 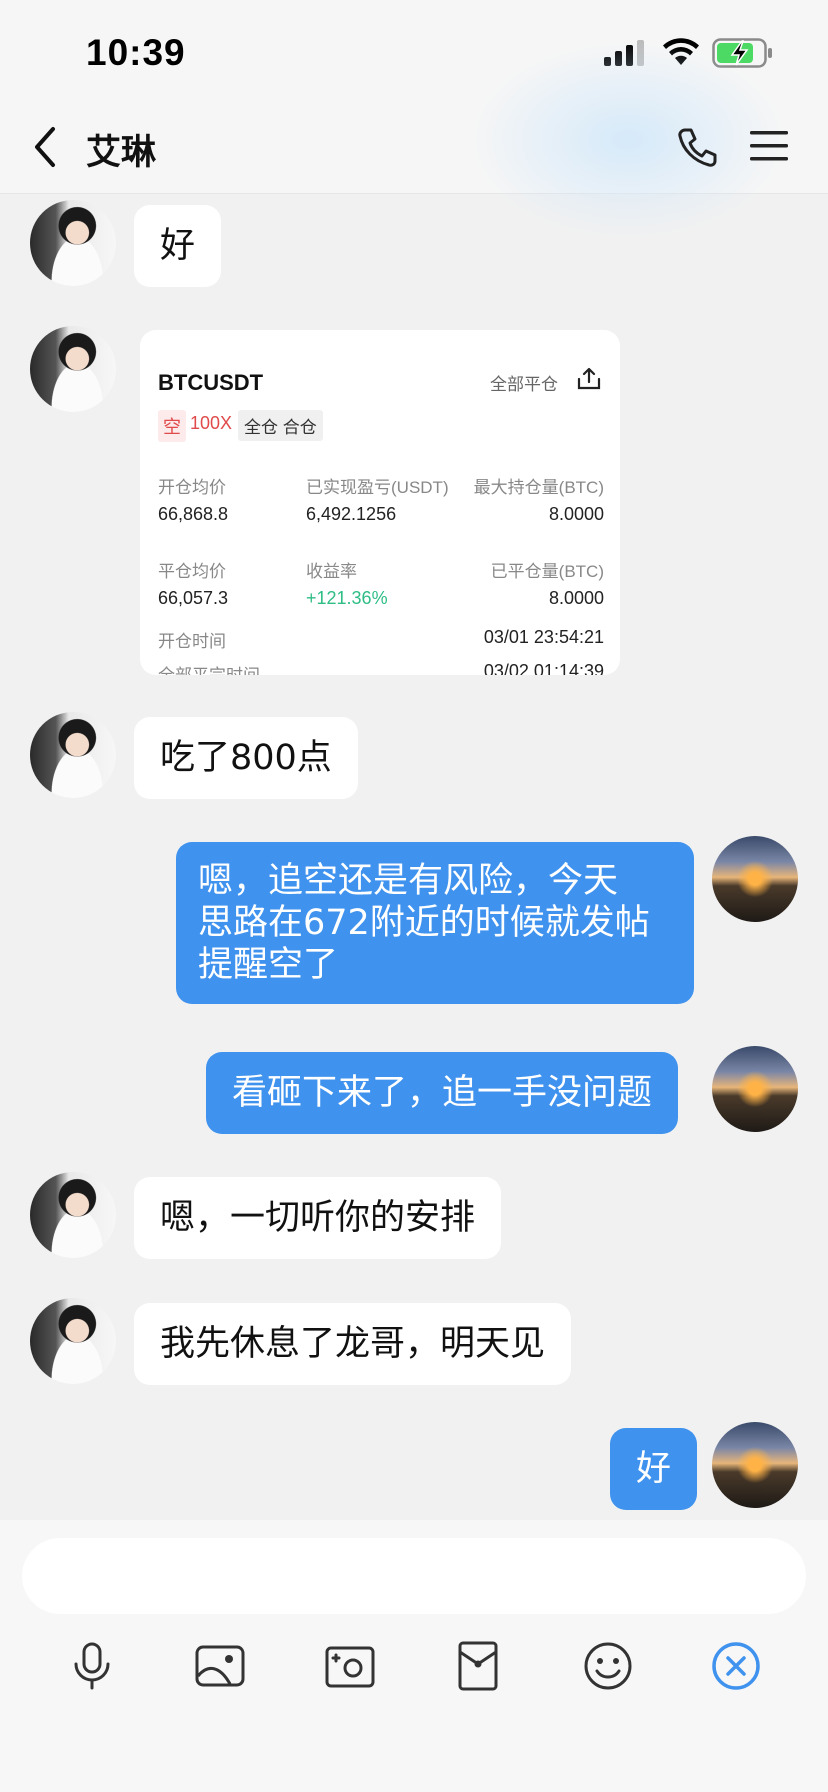 I want to click on open-avg-value: 66,868.8, so click(x=193, y=514).